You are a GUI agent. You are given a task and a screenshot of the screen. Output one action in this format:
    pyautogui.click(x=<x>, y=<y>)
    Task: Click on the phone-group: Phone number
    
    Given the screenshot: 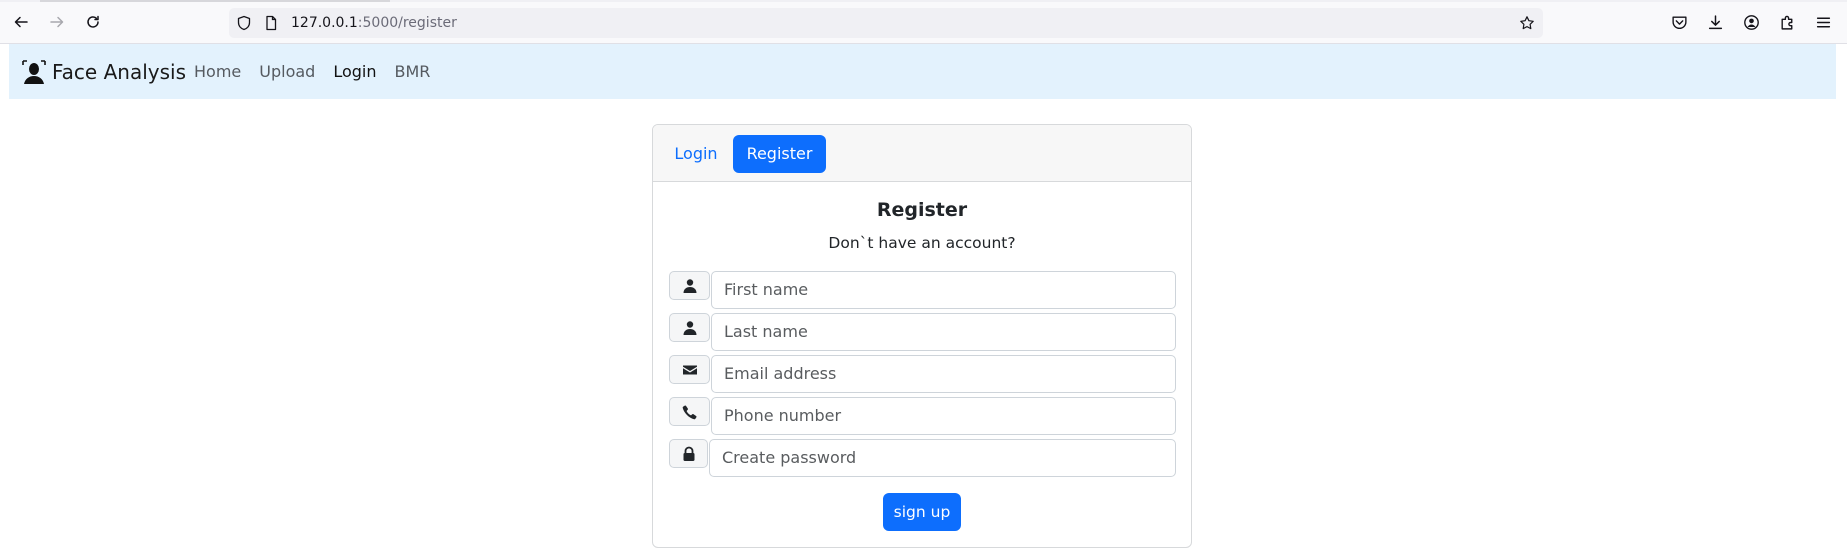 What is the action you would take?
    pyautogui.click(x=922, y=416)
    